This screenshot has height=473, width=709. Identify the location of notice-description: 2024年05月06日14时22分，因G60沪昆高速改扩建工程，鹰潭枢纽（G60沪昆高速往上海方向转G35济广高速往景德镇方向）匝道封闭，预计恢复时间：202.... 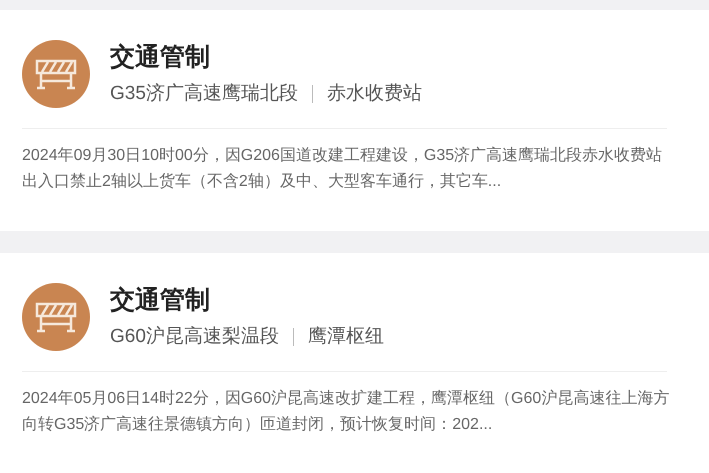
(346, 411).